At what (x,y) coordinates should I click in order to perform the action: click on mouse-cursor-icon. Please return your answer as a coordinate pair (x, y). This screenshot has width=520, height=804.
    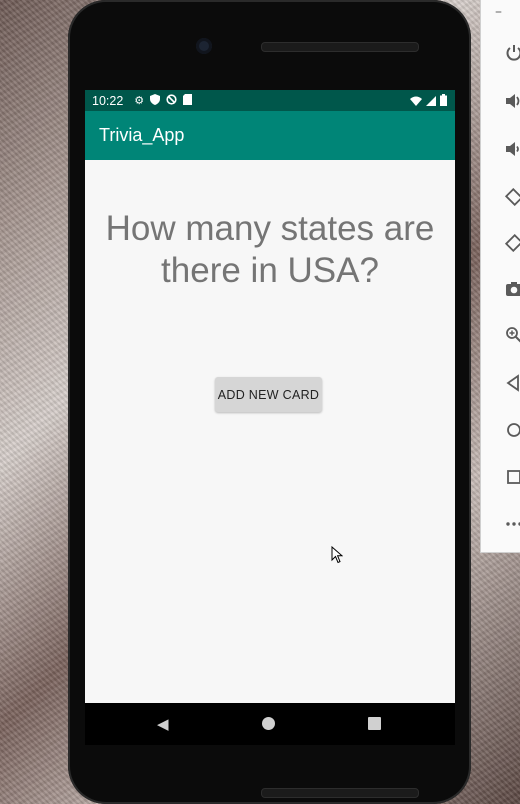
    Looking at the image, I should click on (337, 555).